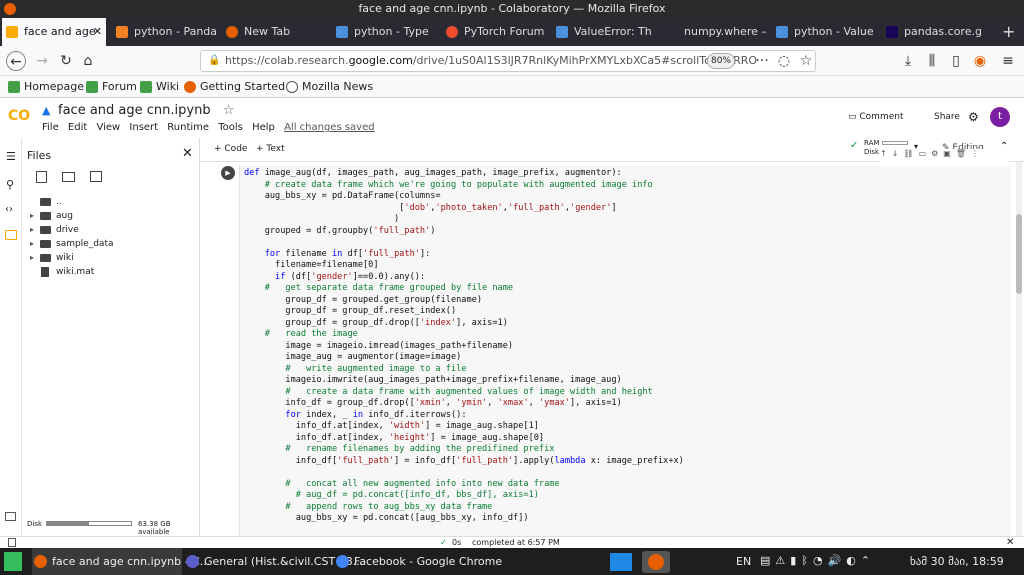  I want to click on new-tab-button: +, so click(1008, 32).